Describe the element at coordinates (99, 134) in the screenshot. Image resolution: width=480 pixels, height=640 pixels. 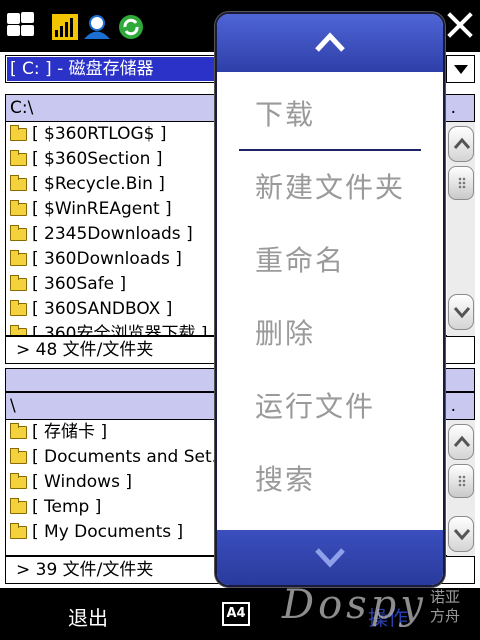
I see `list-item-label: [ $360RTLOG$ ]` at that location.